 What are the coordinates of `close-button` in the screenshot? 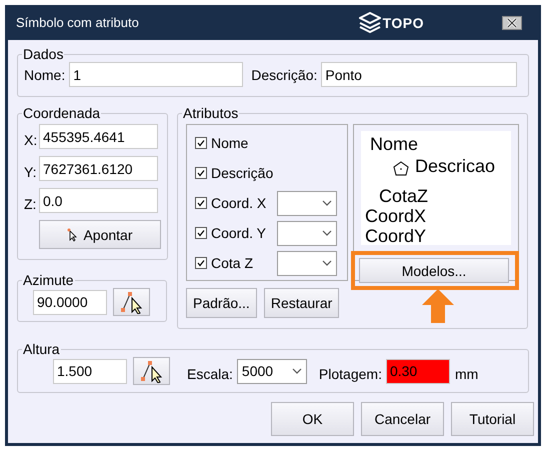 It's located at (512, 23).